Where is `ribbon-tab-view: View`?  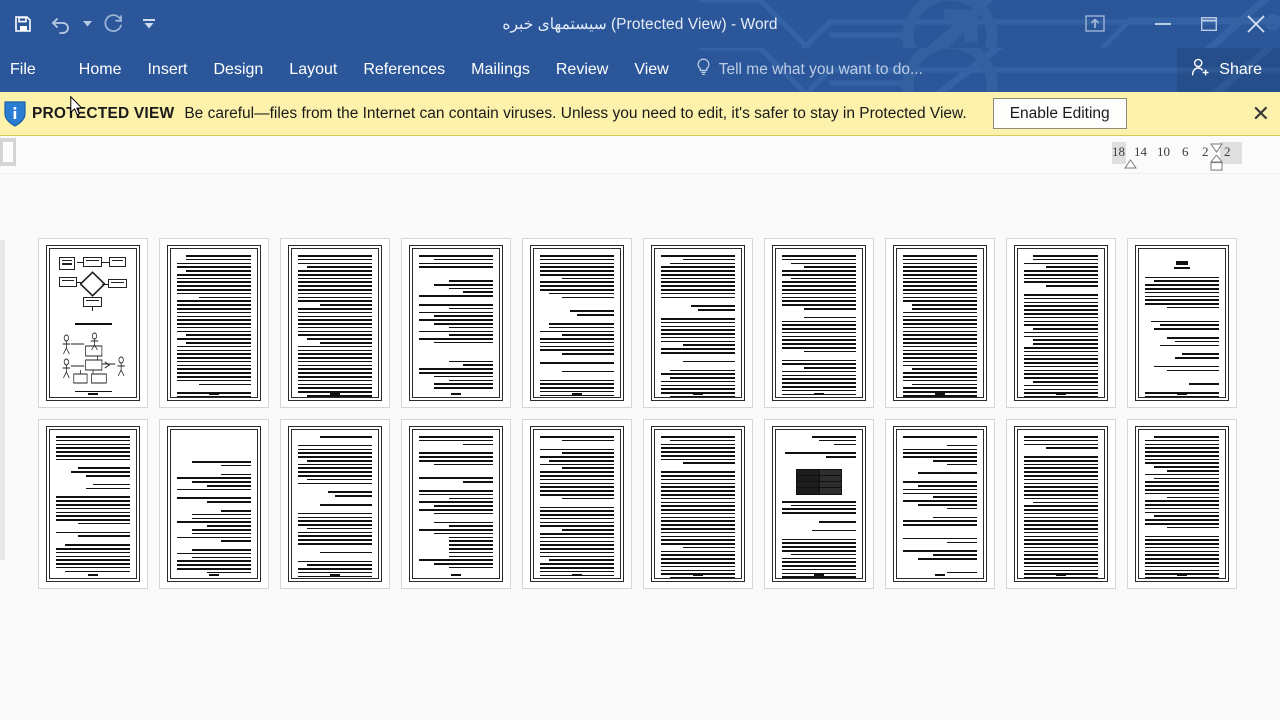
ribbon-tab-view: View is located at coordinates (651, 70).